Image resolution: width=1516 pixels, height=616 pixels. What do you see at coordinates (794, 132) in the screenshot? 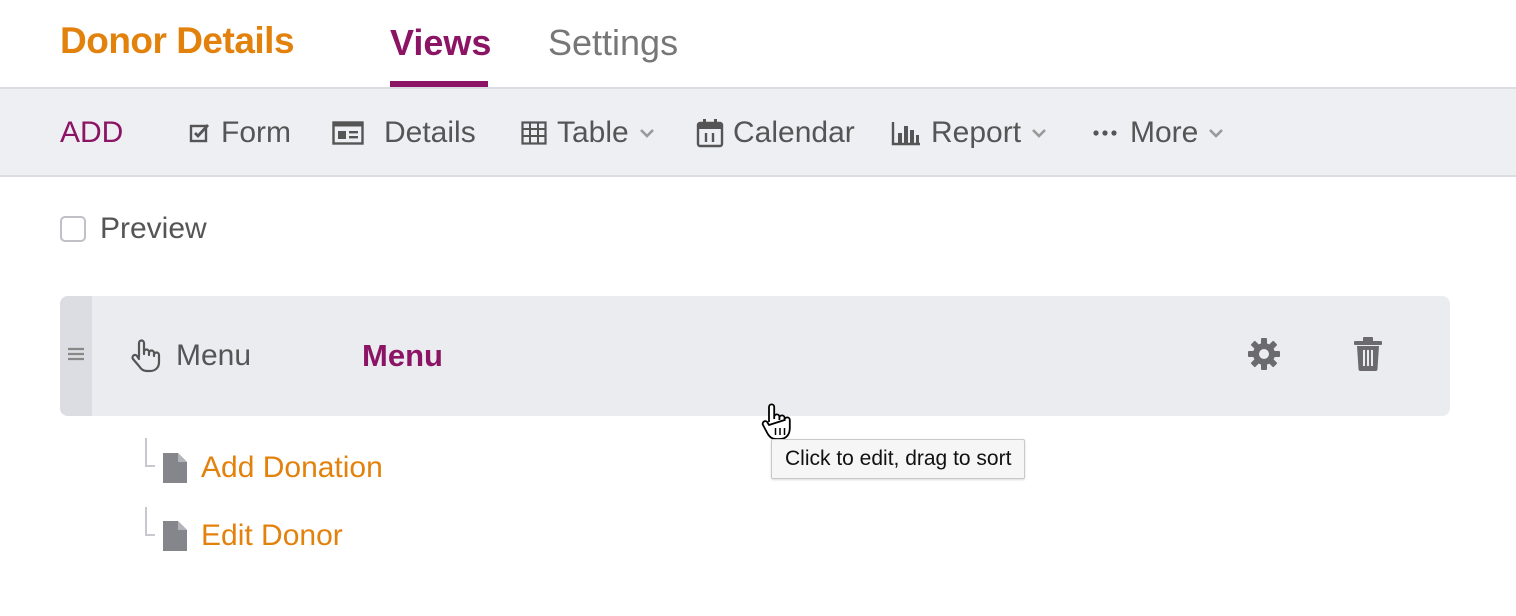
I see `calendar-label: Calendar` at bounding box center [794, 132].